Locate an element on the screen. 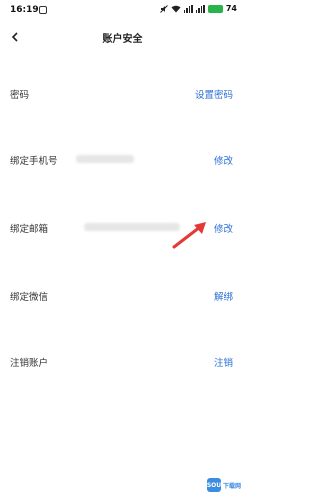 The image size is (320, 496). status-time: 16:19 is located at coordinates (24, 10).